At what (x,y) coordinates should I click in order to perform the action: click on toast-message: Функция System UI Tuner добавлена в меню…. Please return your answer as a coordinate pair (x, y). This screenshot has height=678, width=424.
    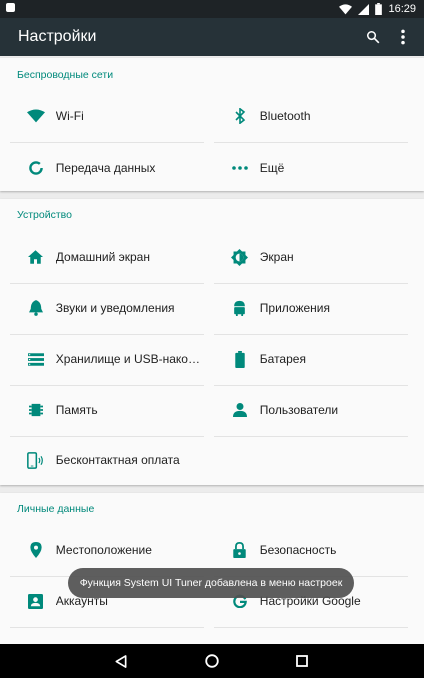
    Looking at the image, I should click on (211, 583).